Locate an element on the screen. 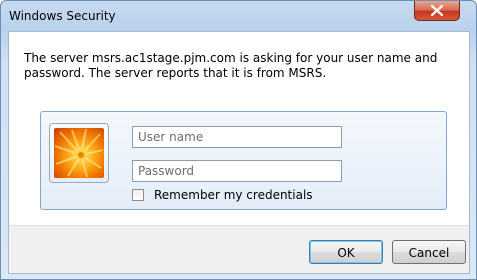 This screenshot has height=280, width=477. ok-button: OK is located at coordinates (346, 252).